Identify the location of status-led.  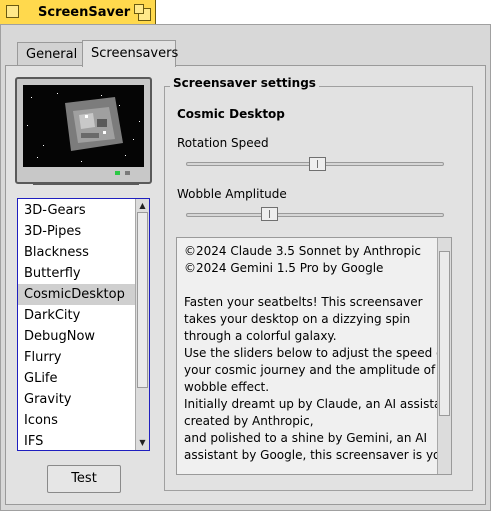
(127, 173).